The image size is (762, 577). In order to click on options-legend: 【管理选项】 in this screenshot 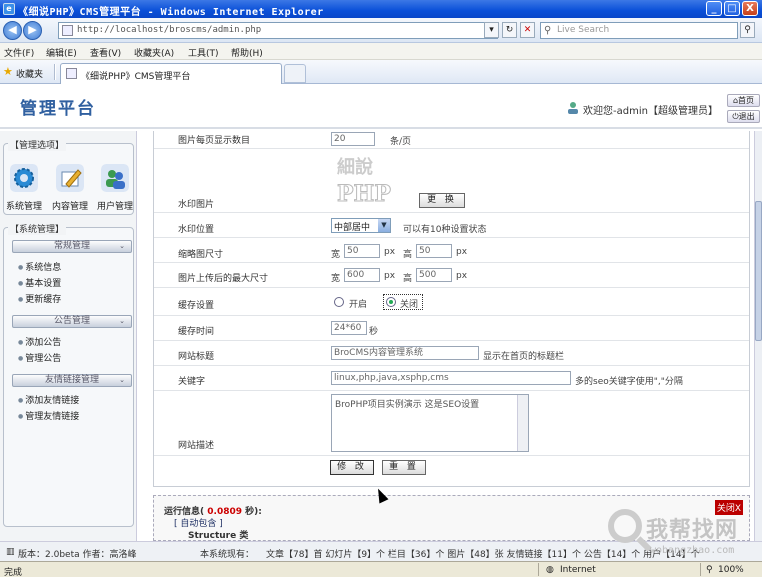, I will do `click(37, 144)`.